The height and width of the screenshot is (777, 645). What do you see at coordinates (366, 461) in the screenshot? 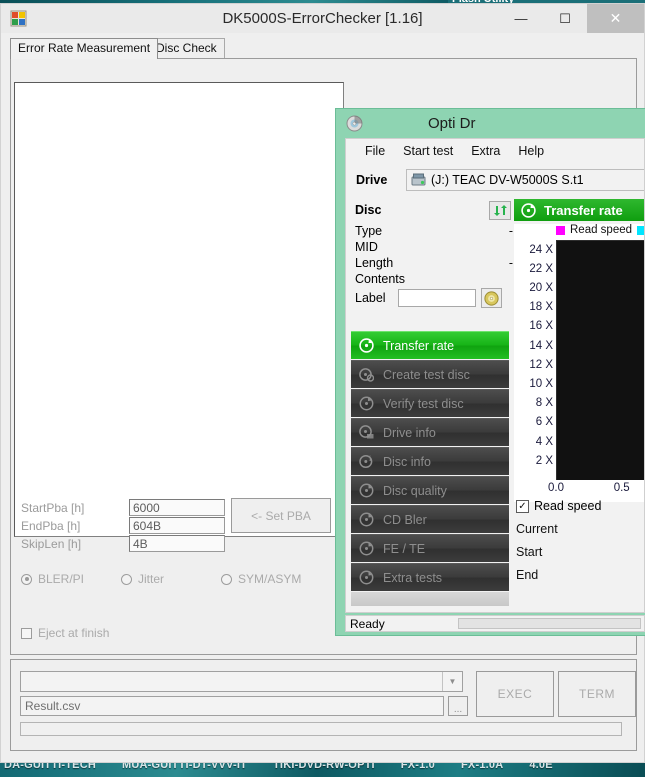
I see `disc-info-icon: i` at bounding box center [366, 461].